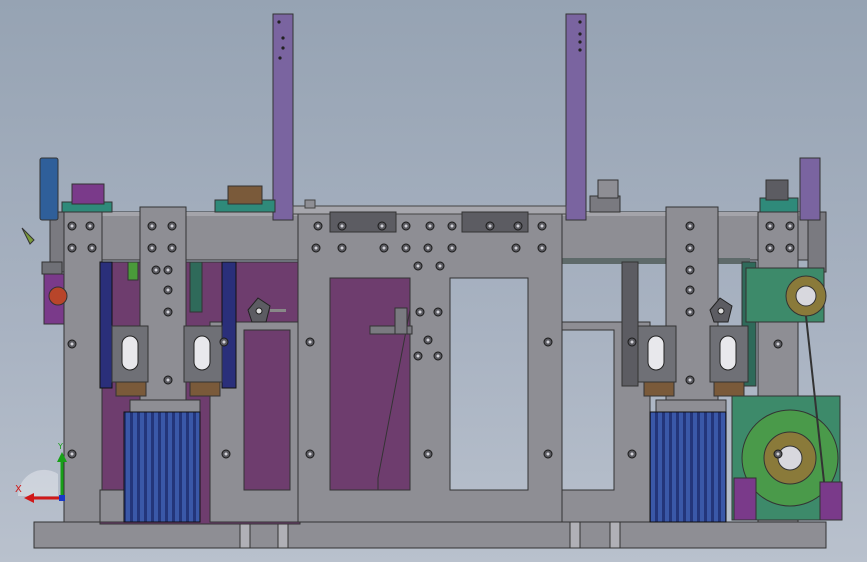  Describe the element at coordinates (162, 461) in the screenshot. I see `left-servo-motor` at that location.